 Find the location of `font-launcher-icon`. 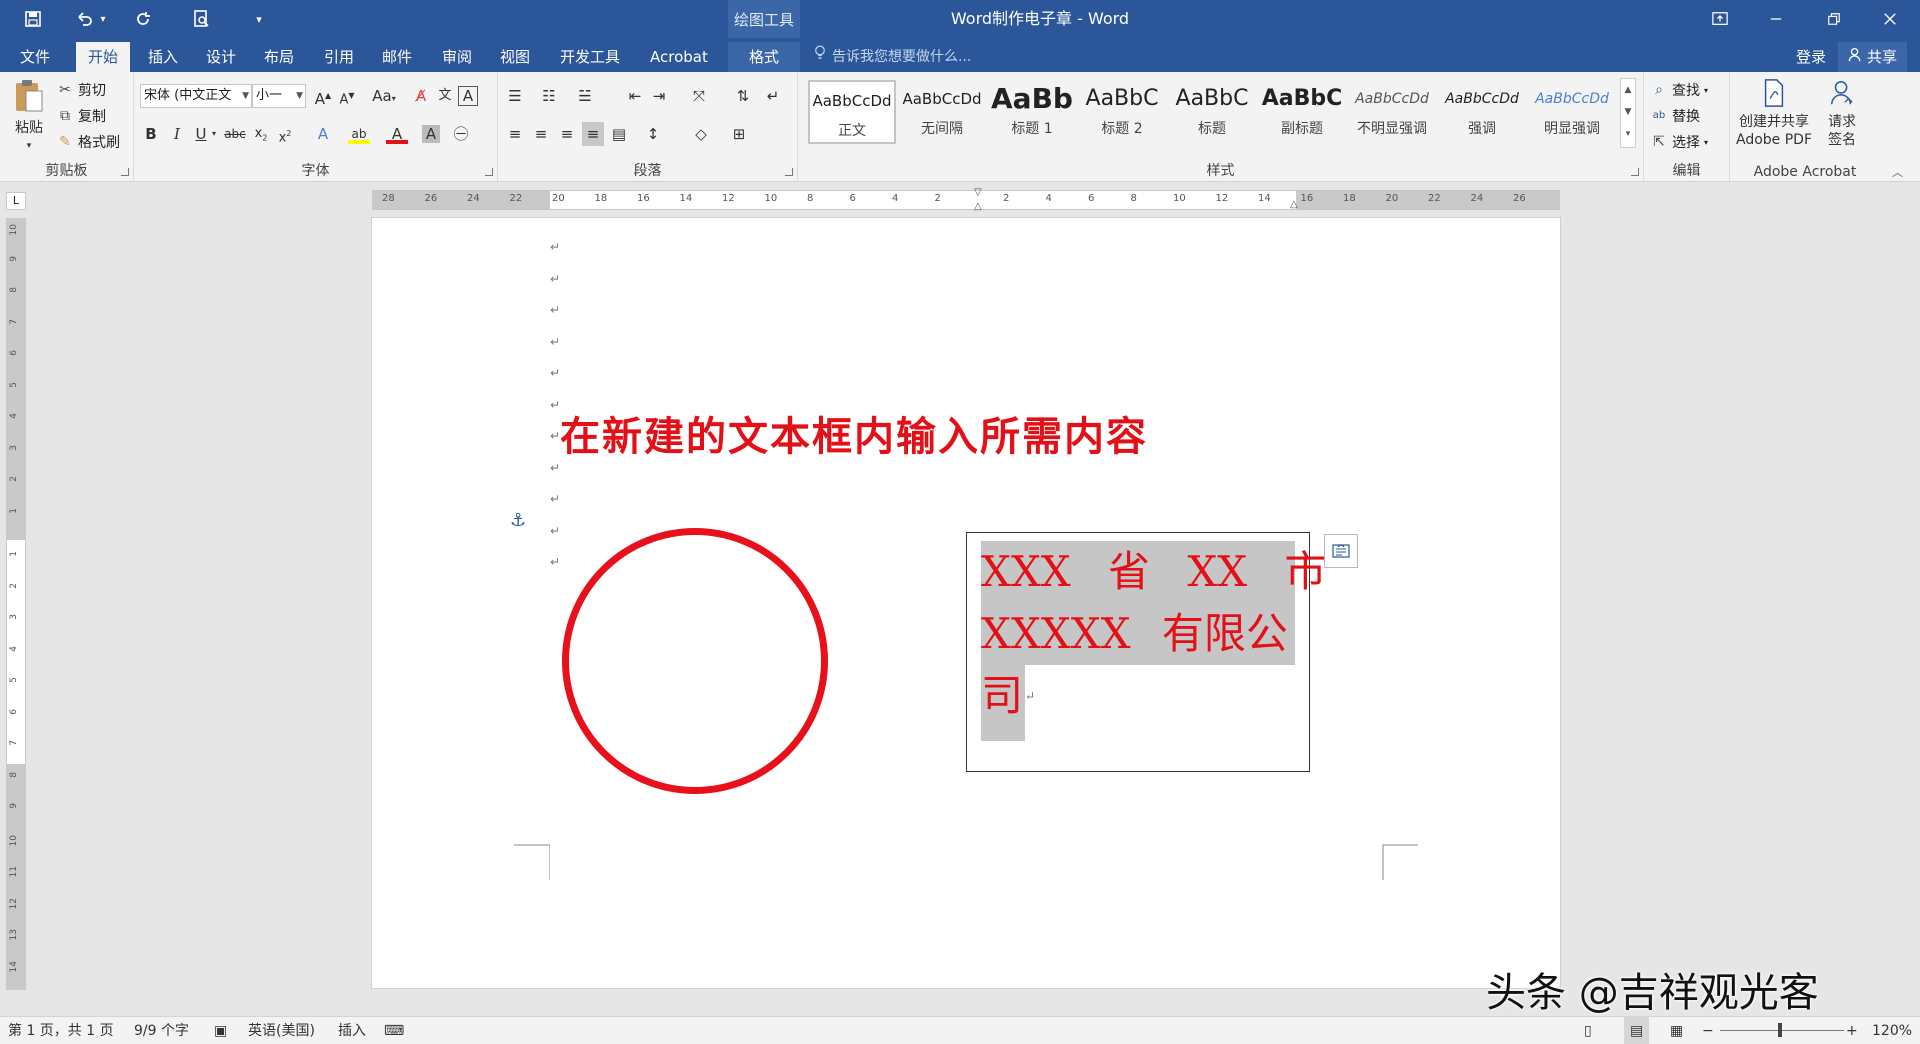

font-launcher-icon is located at coordinates (489, 172).